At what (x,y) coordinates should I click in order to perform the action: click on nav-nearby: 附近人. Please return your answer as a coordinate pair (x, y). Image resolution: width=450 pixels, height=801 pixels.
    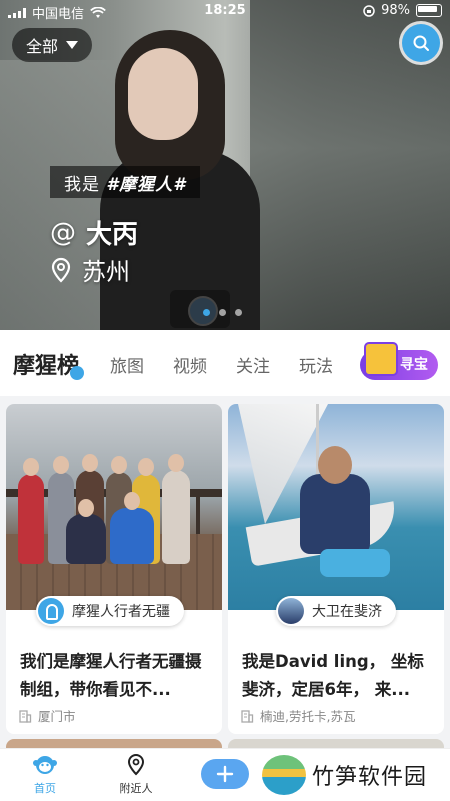
    Looking at the image, I should click on (136, 774).